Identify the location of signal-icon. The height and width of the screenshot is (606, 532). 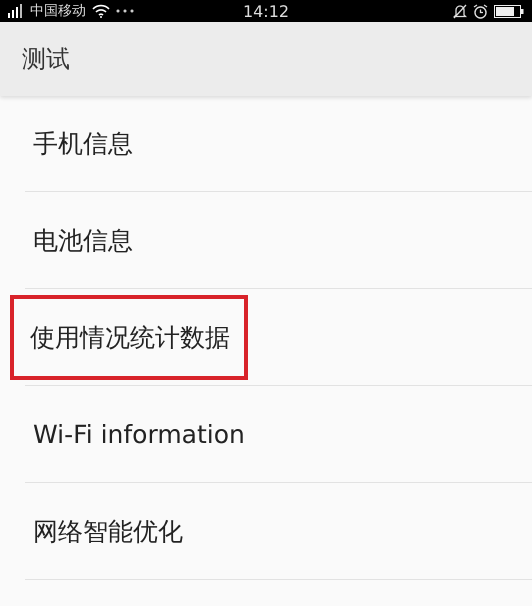
(16, 11).